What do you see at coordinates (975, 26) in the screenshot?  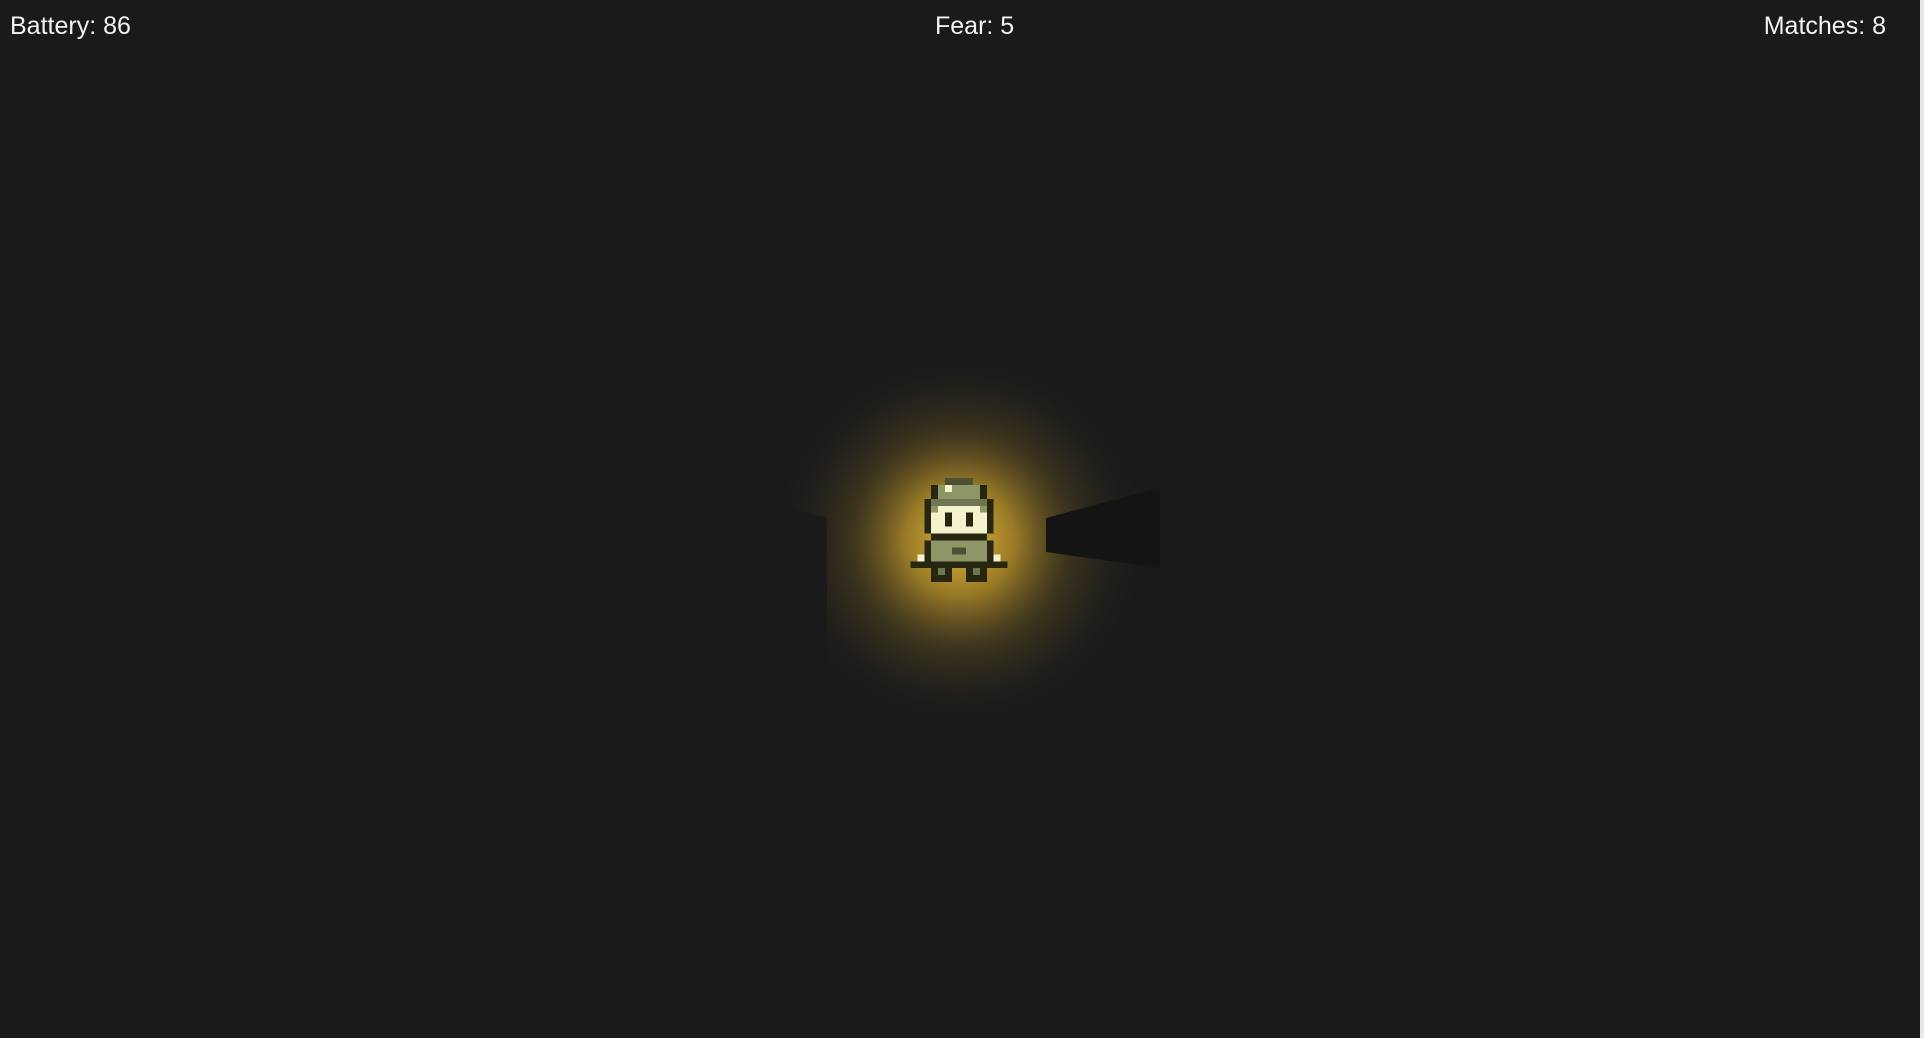 I see `fear-counter: Fear: 5` at bounding box center [975, 26].